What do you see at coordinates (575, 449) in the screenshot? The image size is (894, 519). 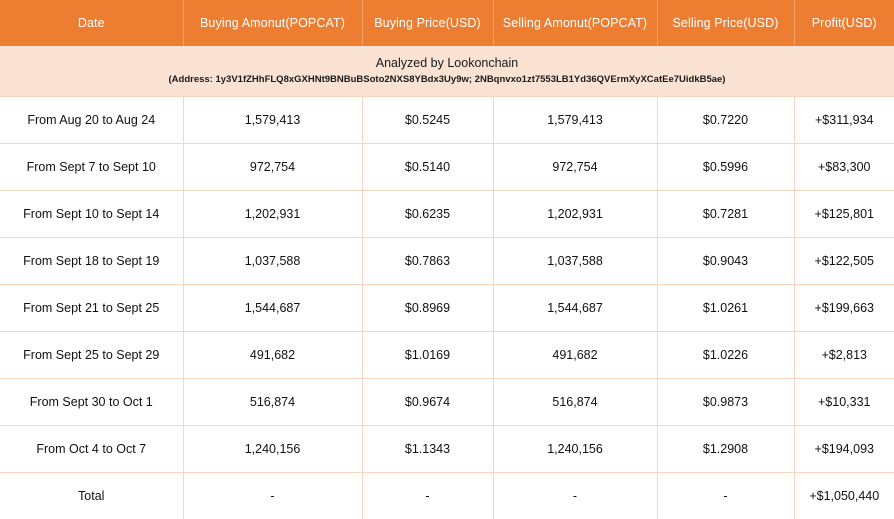 I see `cell-selling-amount: 1,240,156` at bounding box center [575, 449].